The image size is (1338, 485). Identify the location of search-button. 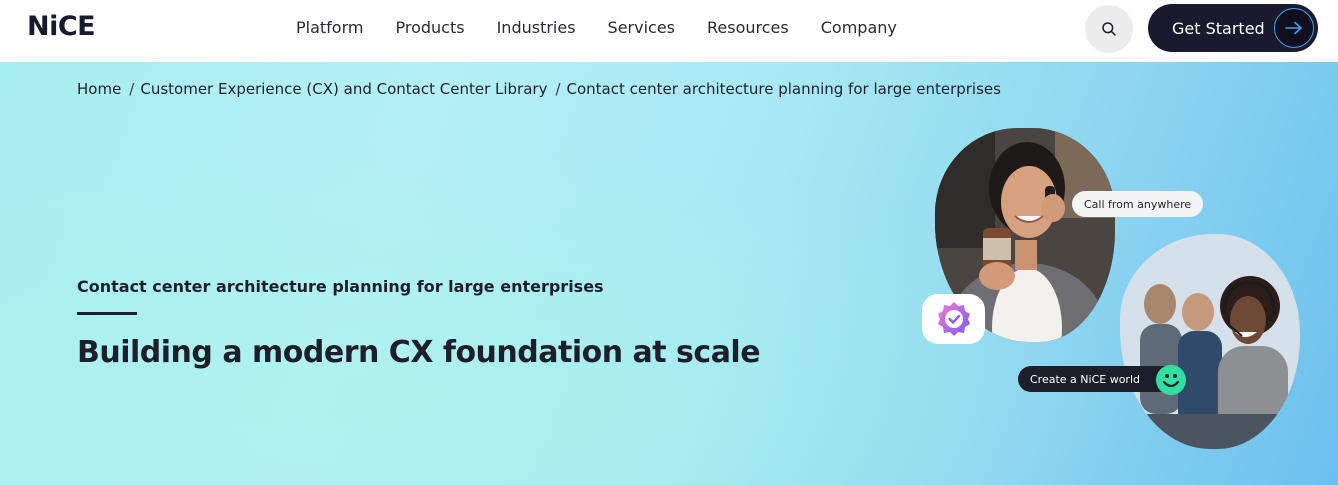
(1109, 29).